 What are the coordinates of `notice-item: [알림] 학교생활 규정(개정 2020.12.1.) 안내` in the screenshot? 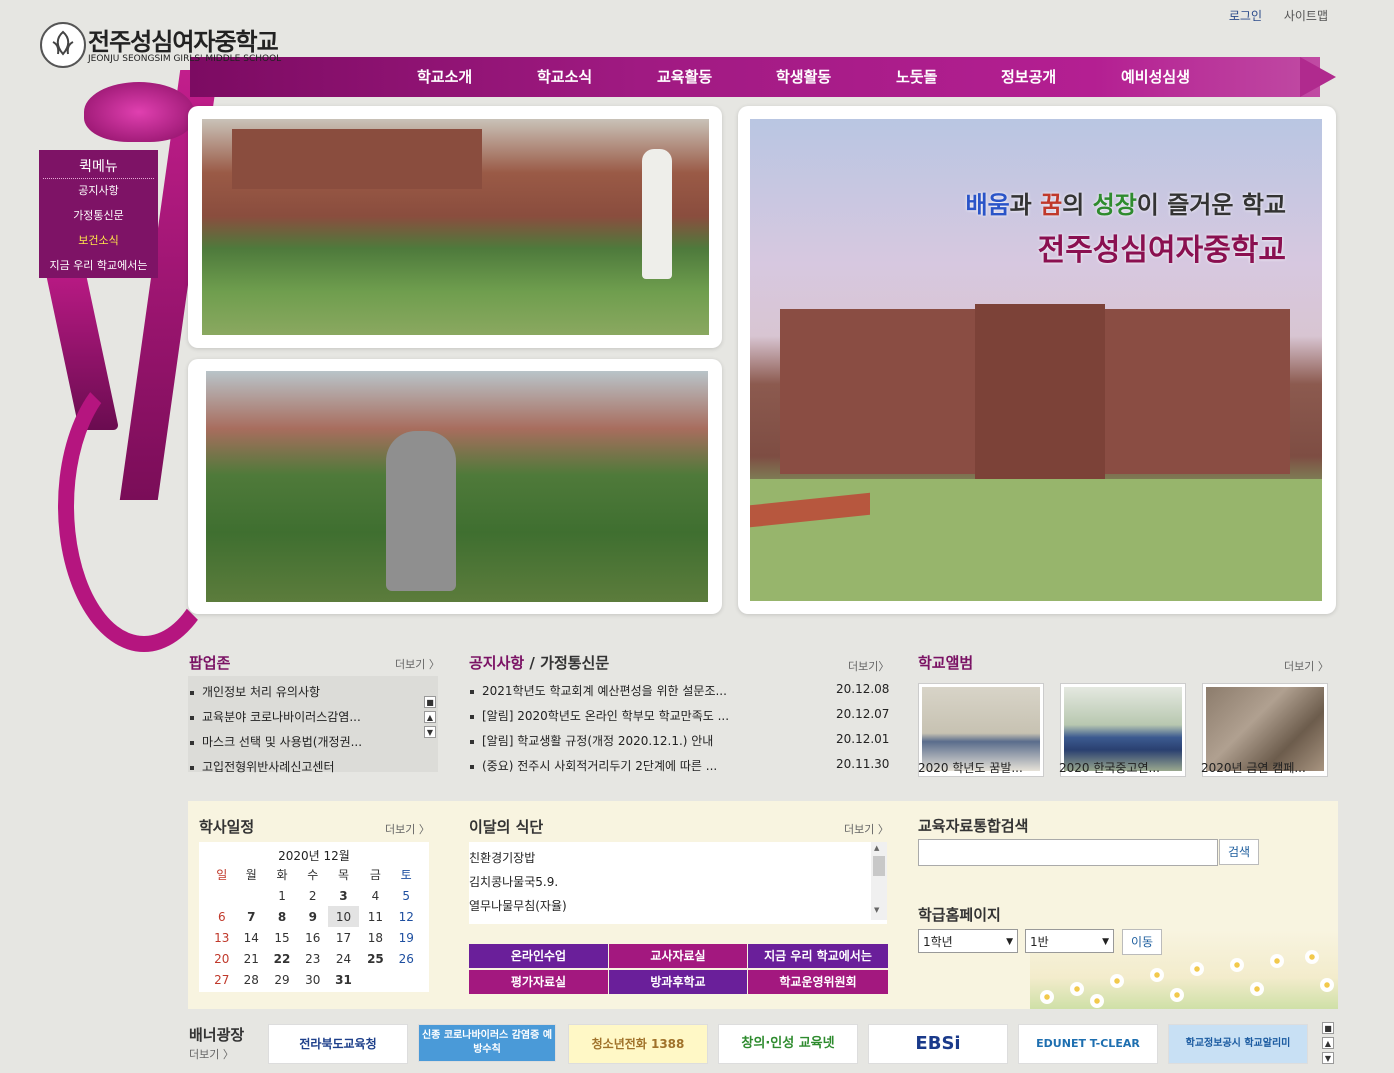 It's located at (591, 740).